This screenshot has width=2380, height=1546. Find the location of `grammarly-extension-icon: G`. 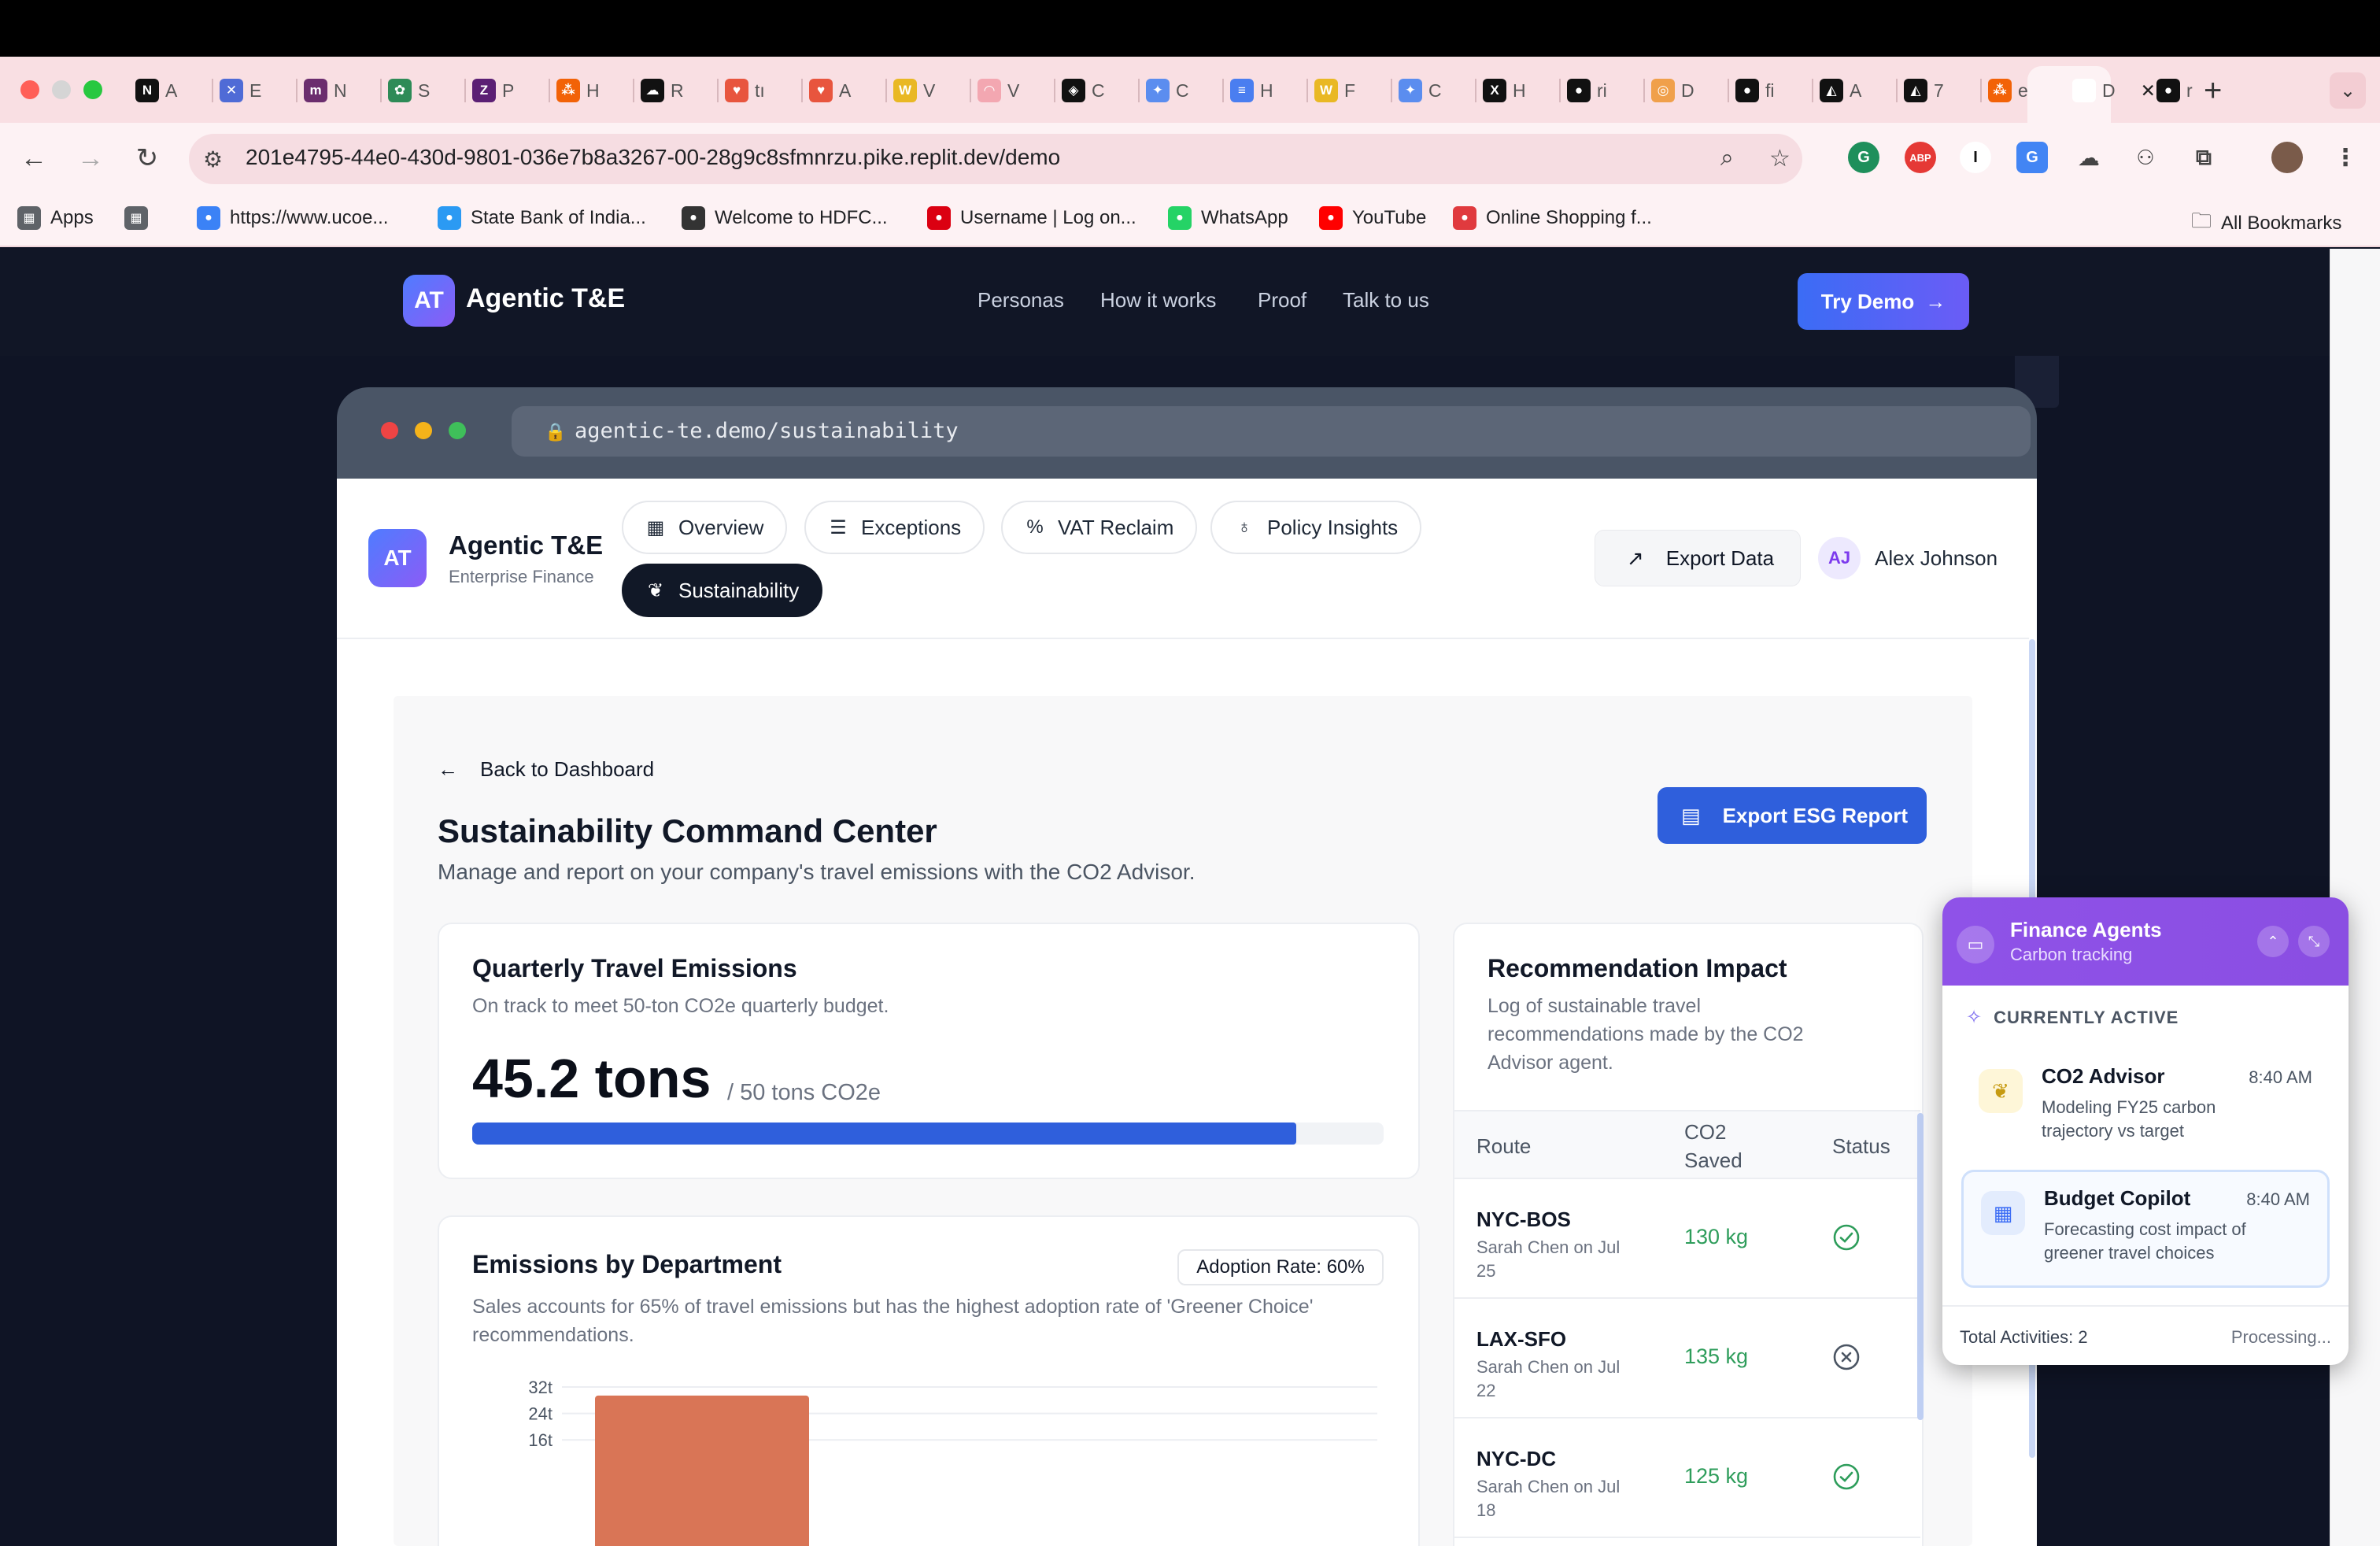

grammarly-extension-icon: G is located at coordinates (1863, 157).